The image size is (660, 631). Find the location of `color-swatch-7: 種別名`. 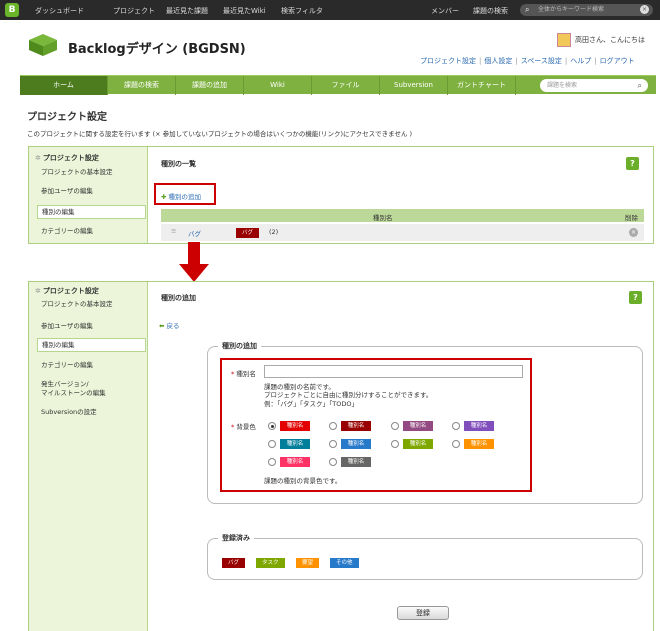

color-swatch-7: 種別名 is located at coordinates (418, 444).